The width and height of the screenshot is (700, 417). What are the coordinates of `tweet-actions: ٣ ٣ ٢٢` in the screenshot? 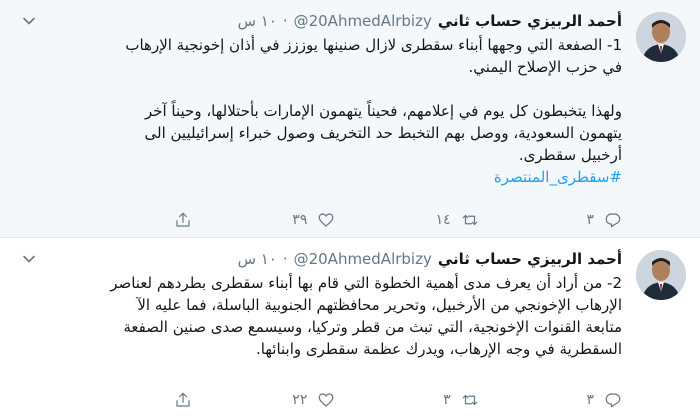 It's located at (362, 400).